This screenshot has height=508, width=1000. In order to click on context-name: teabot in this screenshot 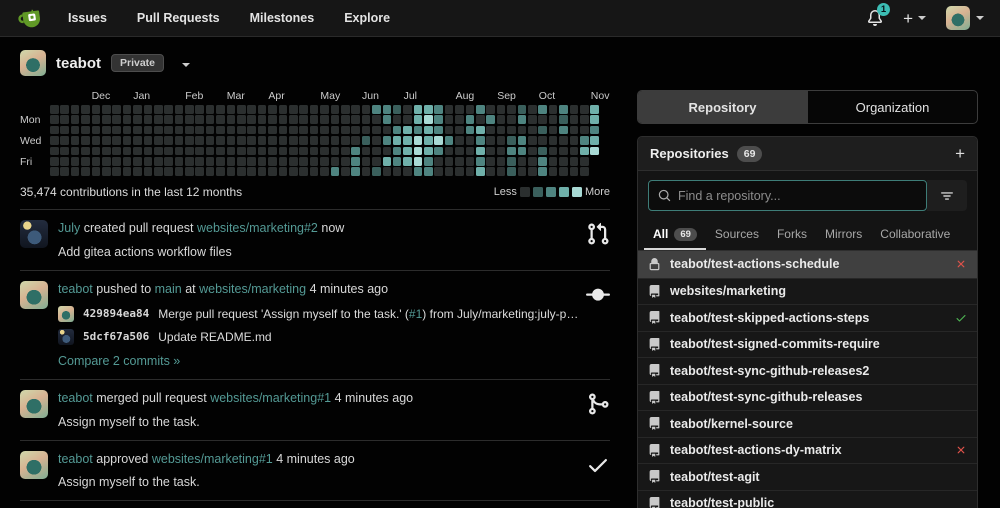, I will do `click(78, 63)`.